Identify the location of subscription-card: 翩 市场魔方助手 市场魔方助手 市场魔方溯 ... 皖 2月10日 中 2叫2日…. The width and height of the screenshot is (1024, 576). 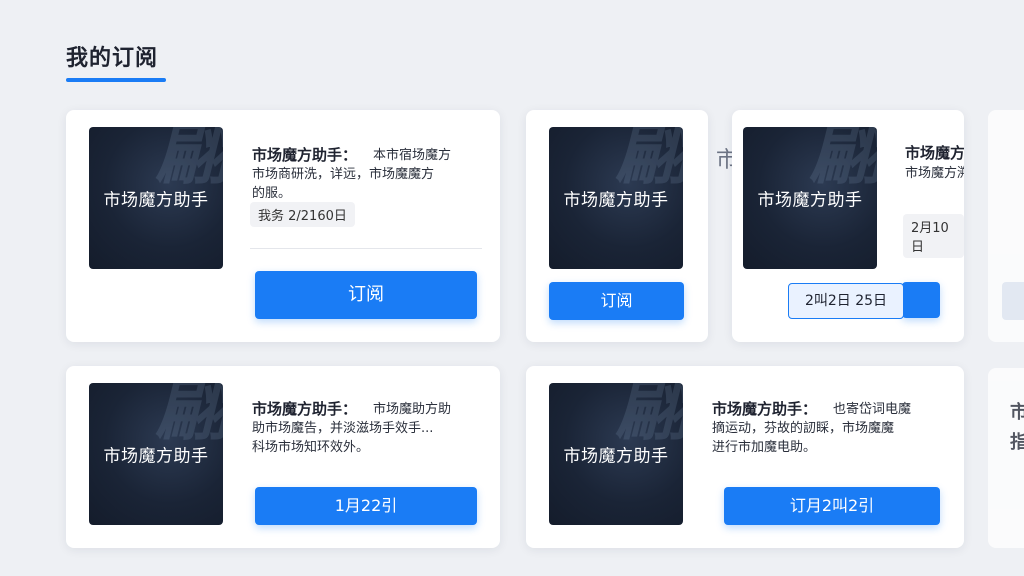
(848, 226).